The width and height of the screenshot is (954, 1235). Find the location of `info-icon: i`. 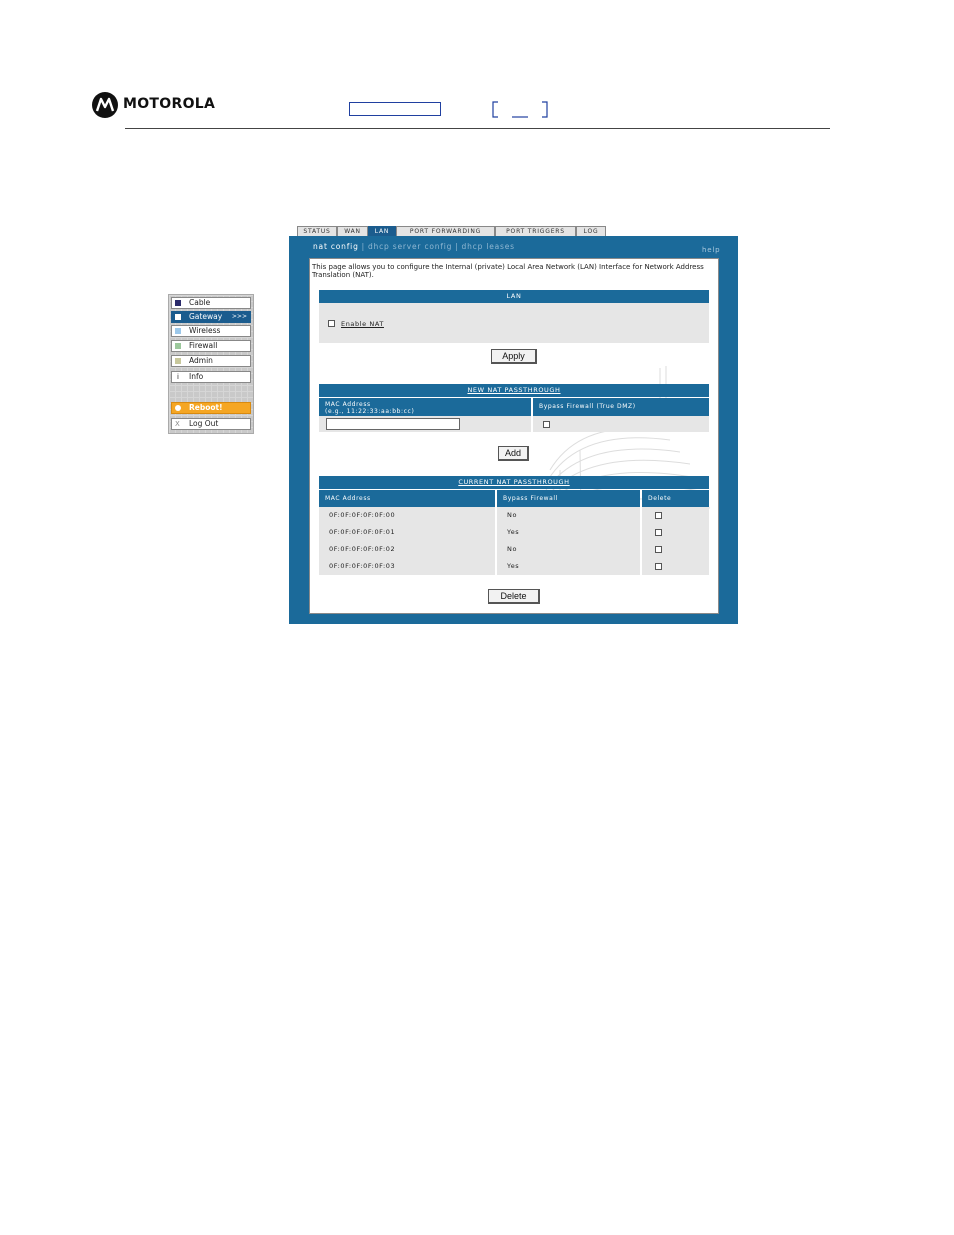

info-icon: i is located at coordinates (178, 377).